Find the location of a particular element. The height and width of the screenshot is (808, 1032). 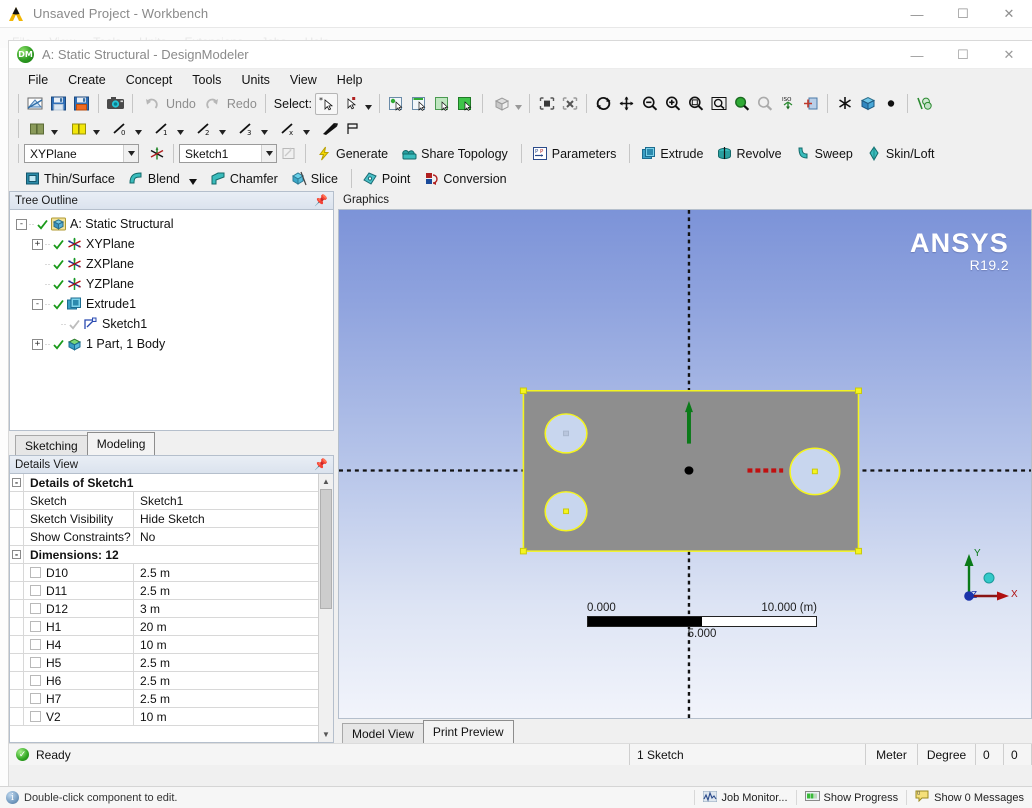

expand-icon: + is located at coordinates (37, 344).